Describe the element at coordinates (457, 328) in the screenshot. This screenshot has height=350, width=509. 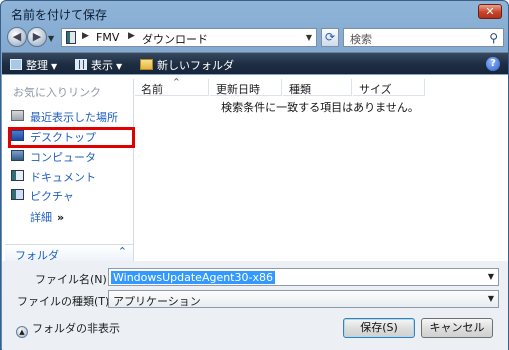
I see `cancel-button: キャンセル` at that location.